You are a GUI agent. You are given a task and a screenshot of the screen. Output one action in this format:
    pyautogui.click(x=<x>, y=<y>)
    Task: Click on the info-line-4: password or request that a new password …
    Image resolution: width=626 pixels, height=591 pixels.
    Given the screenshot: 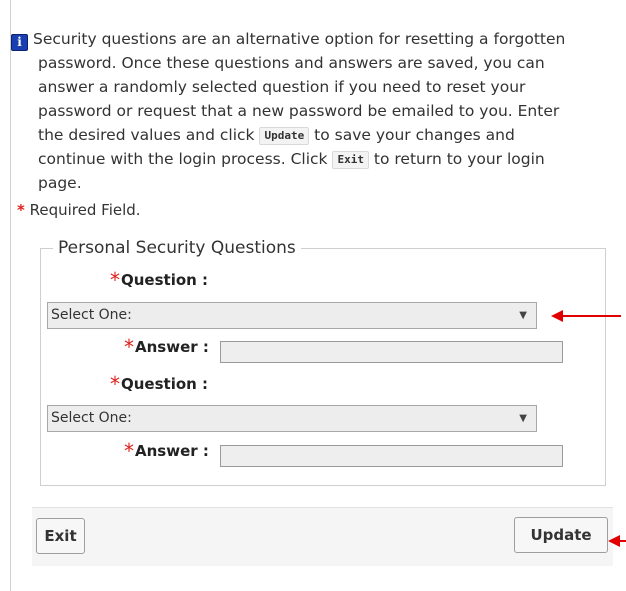 What is the action you would take?
    pyautogui.click(x=328, y=111)
    